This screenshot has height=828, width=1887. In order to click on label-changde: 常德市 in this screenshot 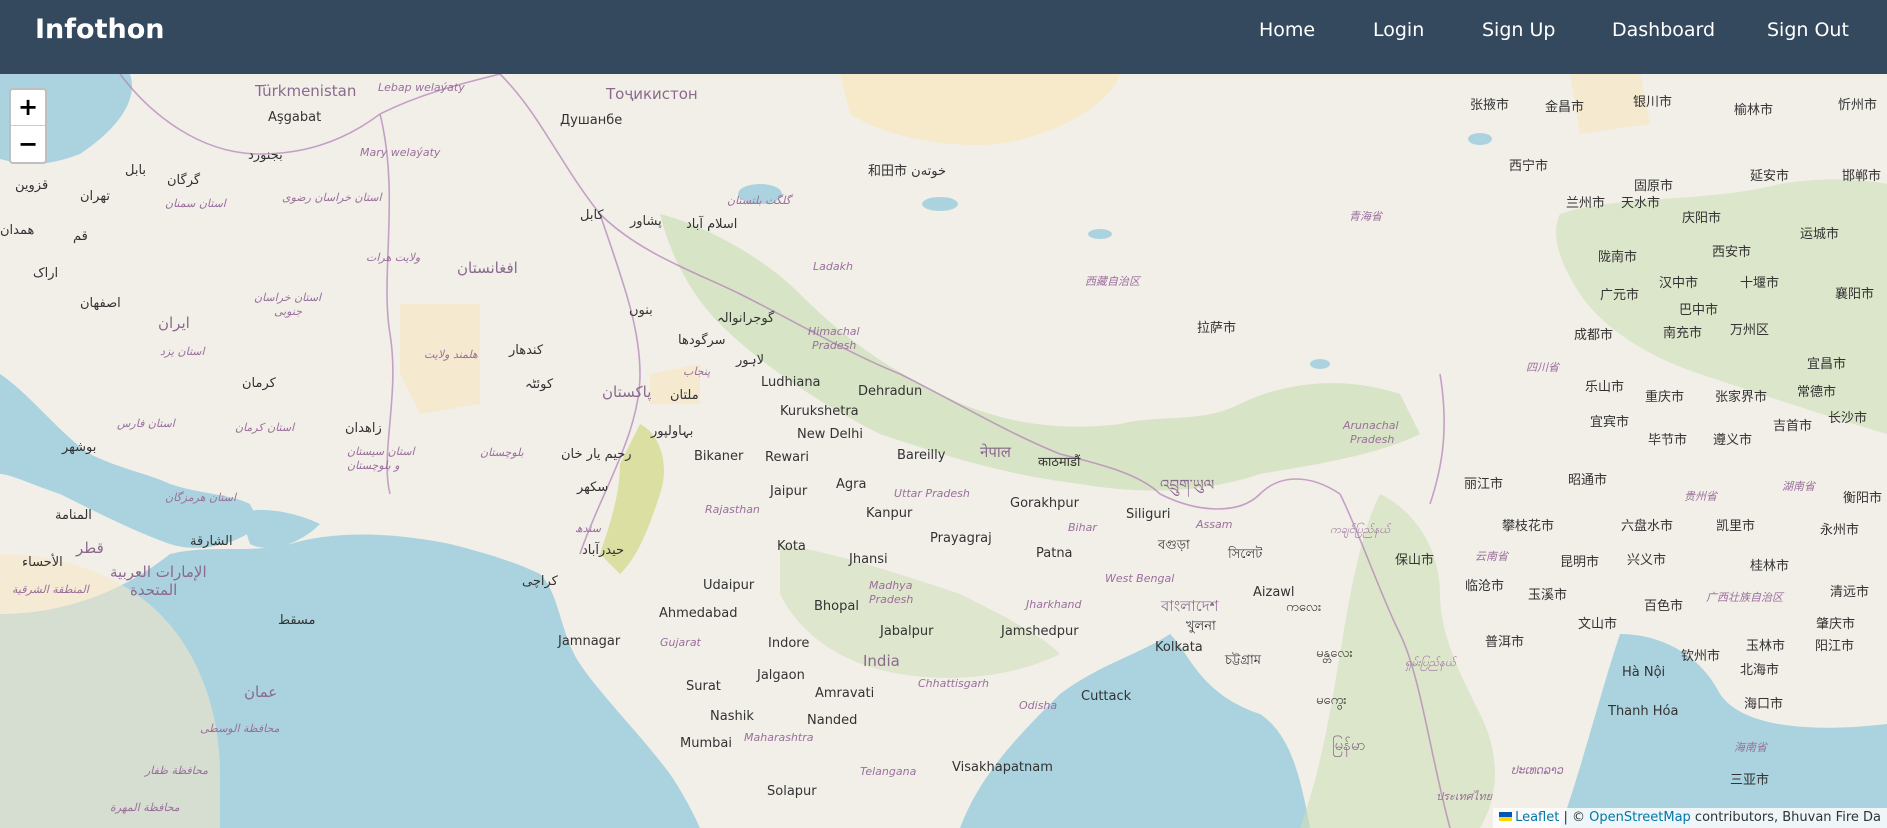, I will do `click(1816, 392)`.